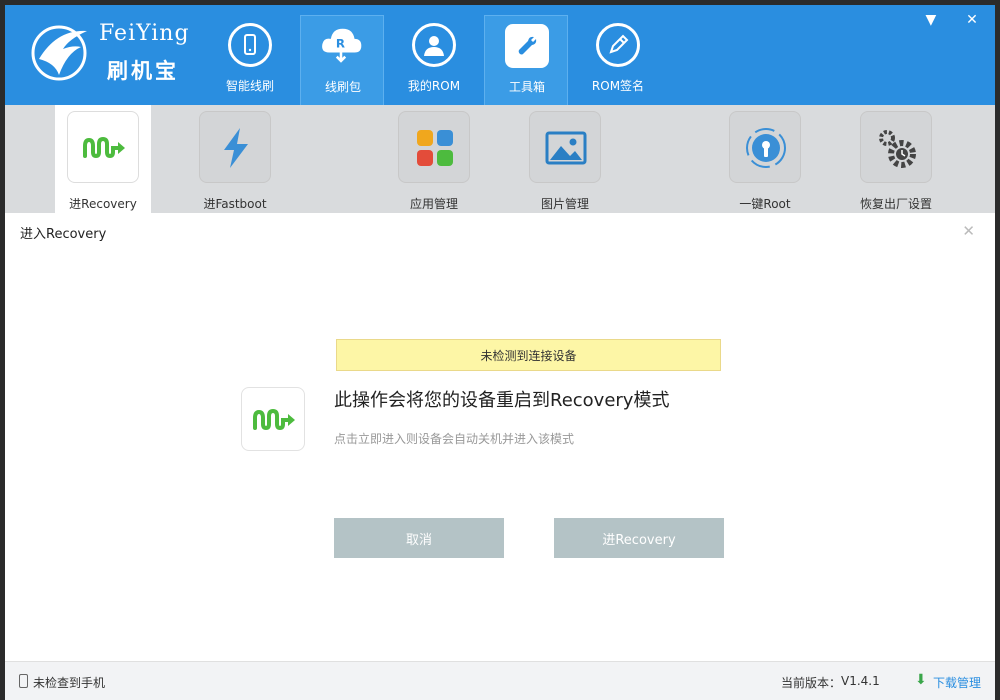 This screenshot has width=1000, height=700. I want to click on tool-label: 应用管理, so click(433, 204).